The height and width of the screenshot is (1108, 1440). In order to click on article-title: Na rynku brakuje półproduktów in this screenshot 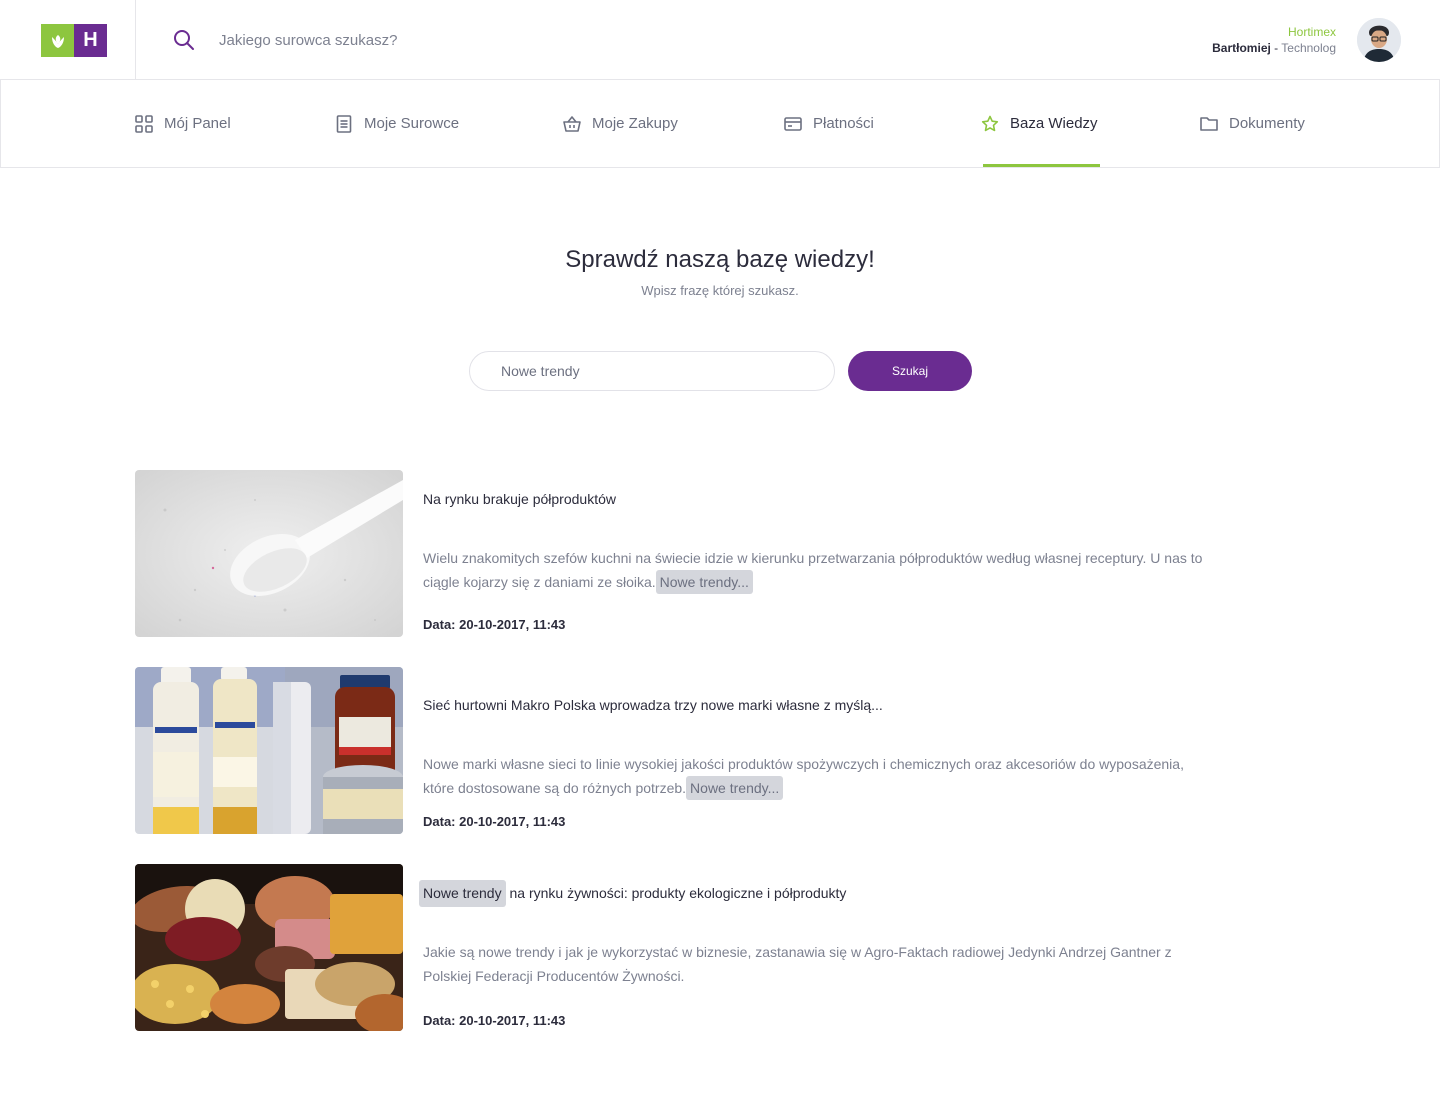, I will do `click(519, 499)`.